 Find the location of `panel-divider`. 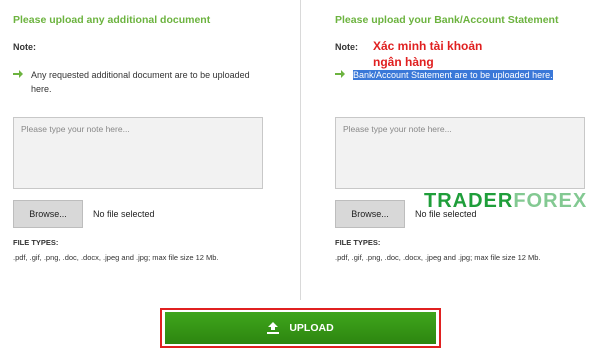

panel-divider is located at coordinates (300, 150).